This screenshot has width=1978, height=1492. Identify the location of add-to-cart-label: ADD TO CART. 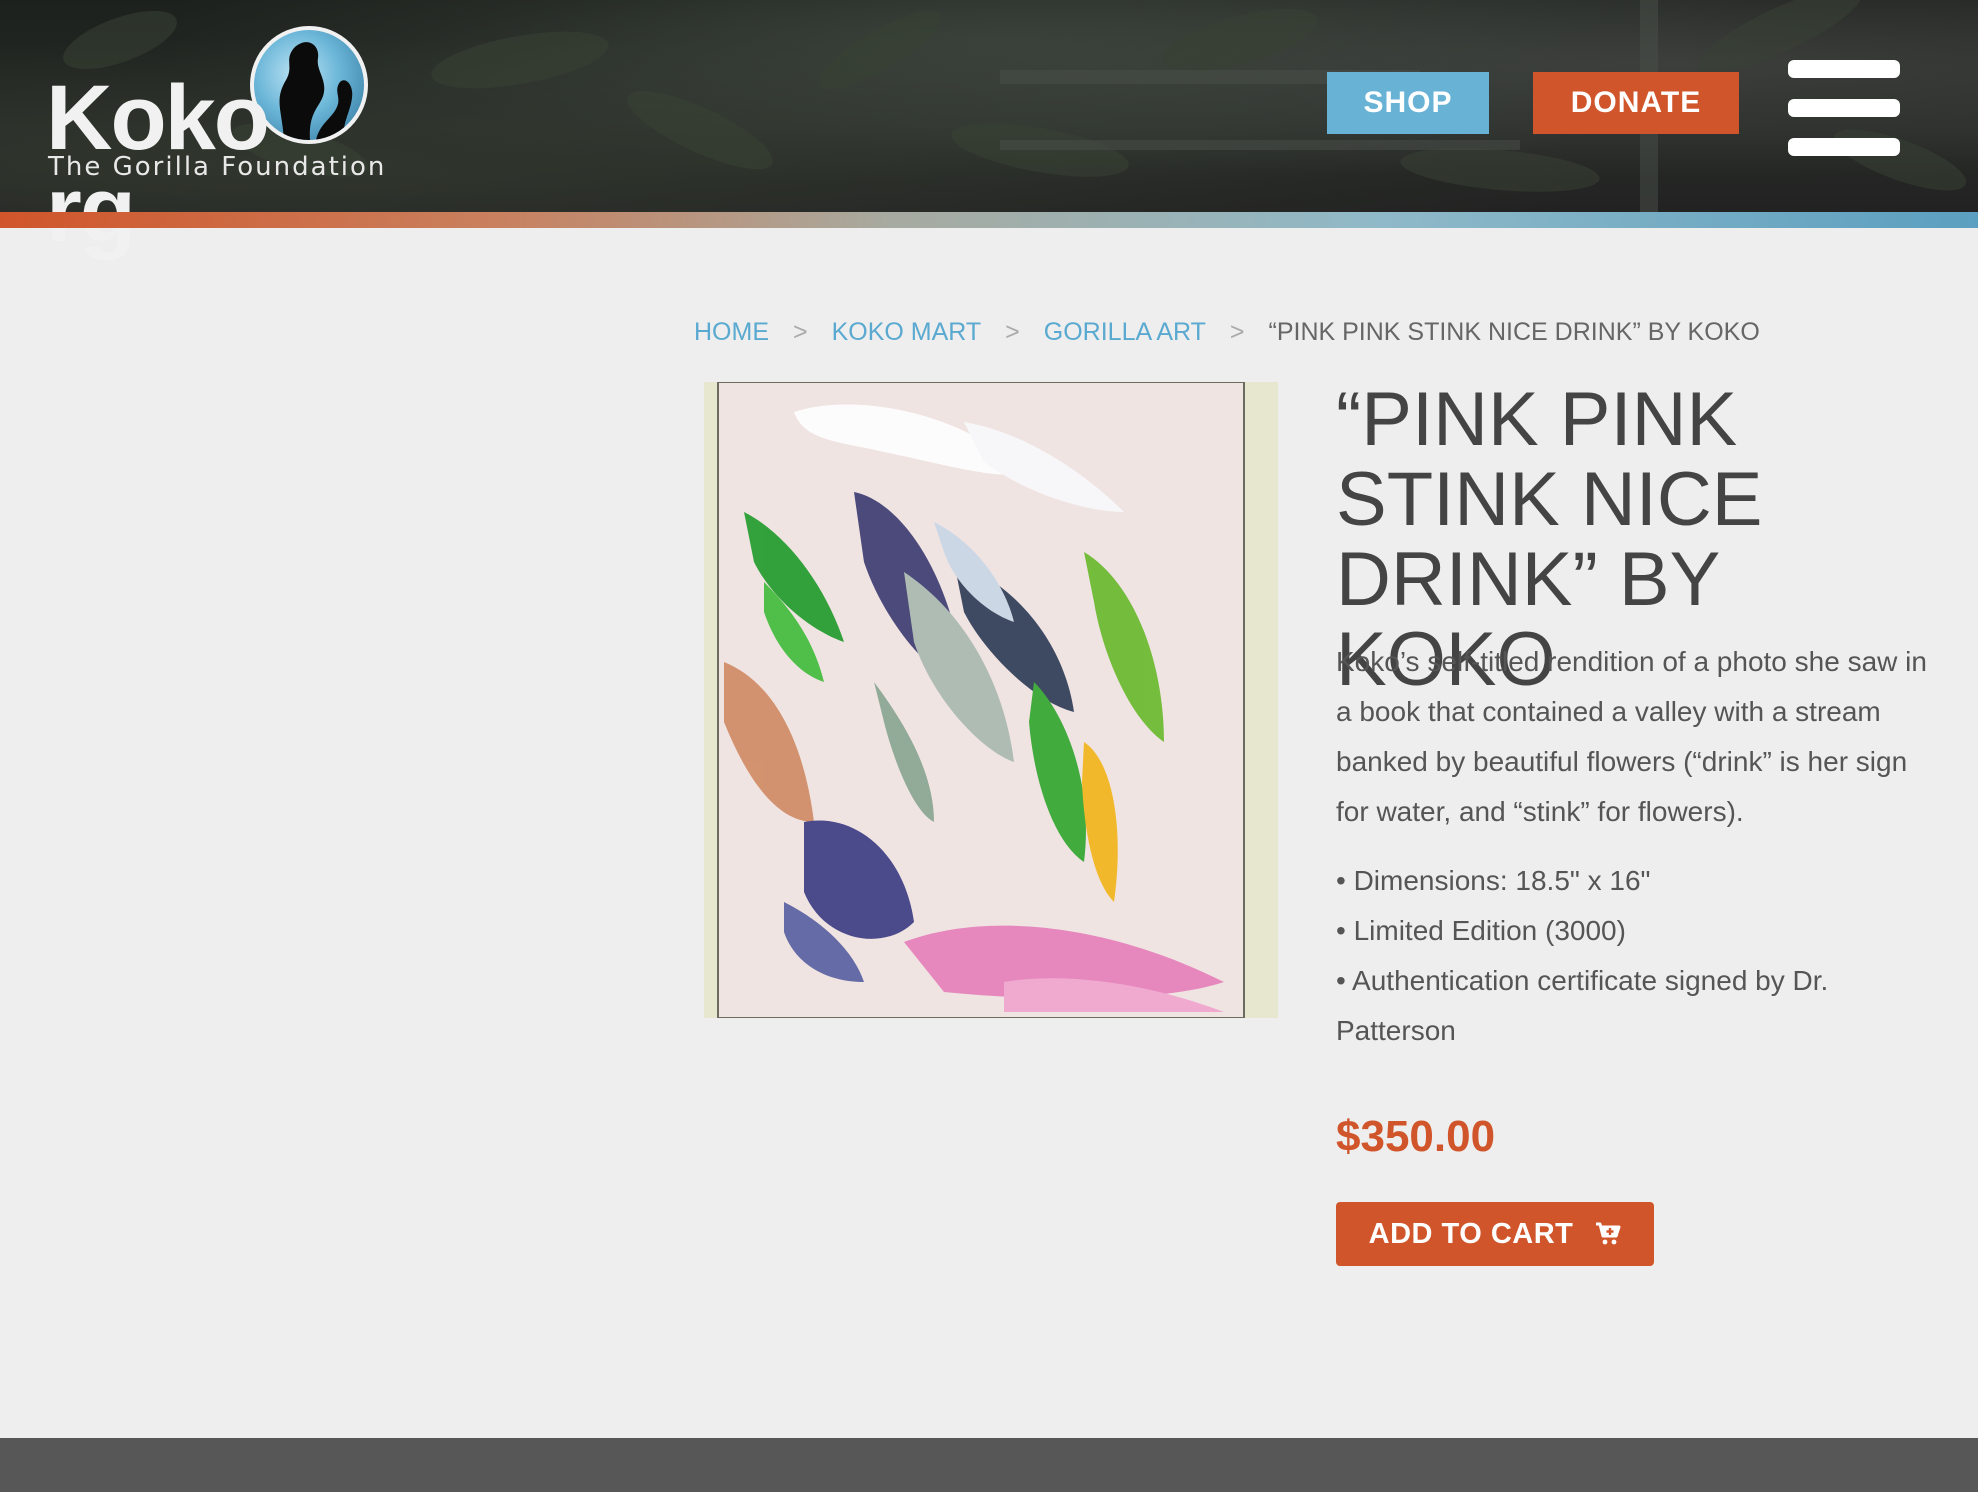
(1471, 1233).